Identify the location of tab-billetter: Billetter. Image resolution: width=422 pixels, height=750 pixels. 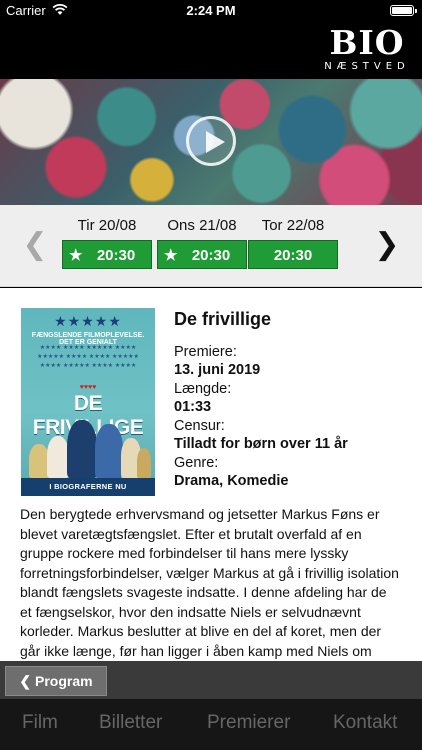
(130, 723).